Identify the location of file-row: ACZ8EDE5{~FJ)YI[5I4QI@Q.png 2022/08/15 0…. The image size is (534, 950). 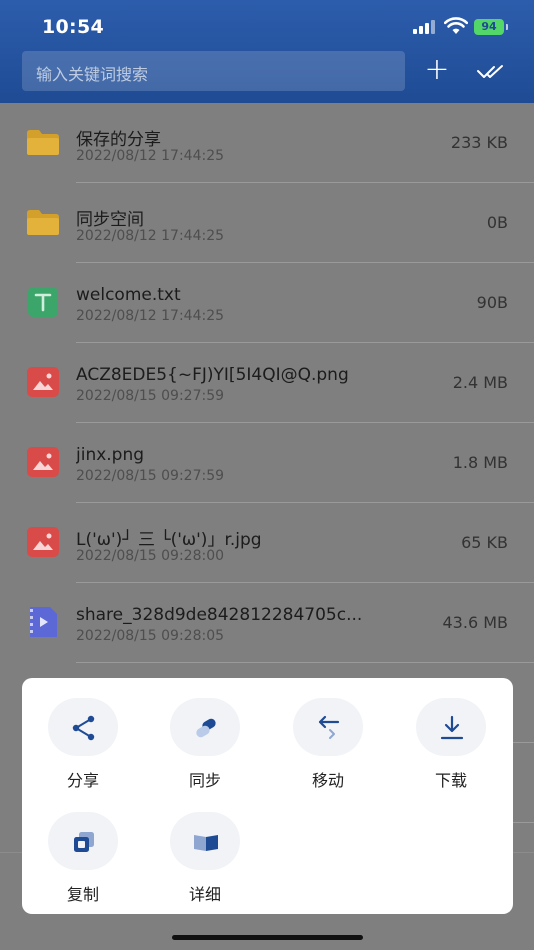
(267, 383).